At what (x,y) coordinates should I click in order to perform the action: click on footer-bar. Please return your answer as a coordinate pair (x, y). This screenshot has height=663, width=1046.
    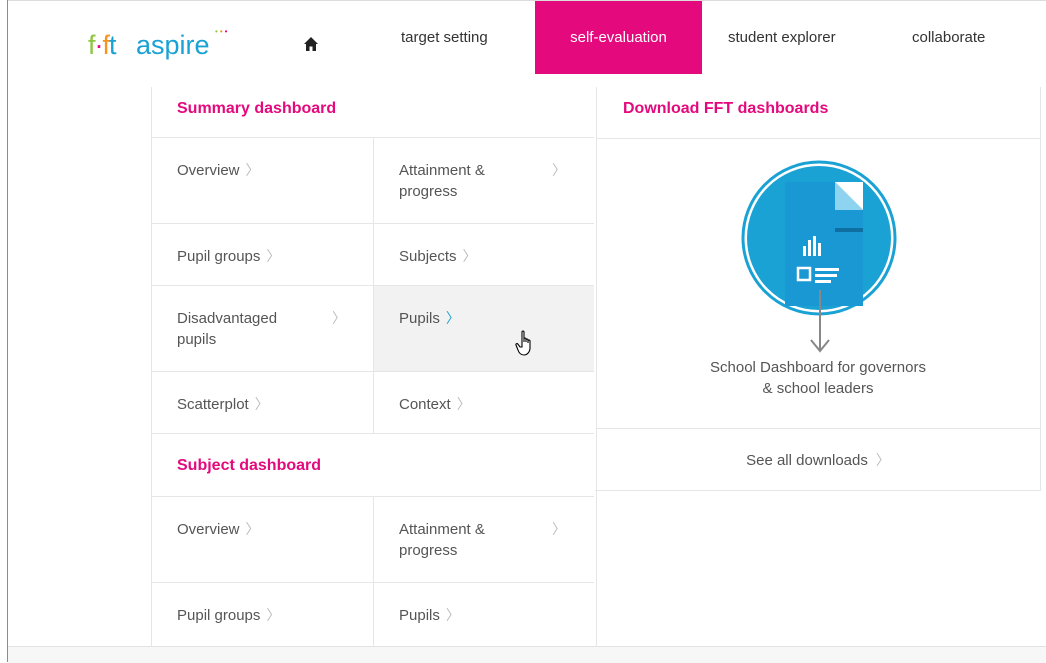
    Looking at the image, I should click on (527, 654).